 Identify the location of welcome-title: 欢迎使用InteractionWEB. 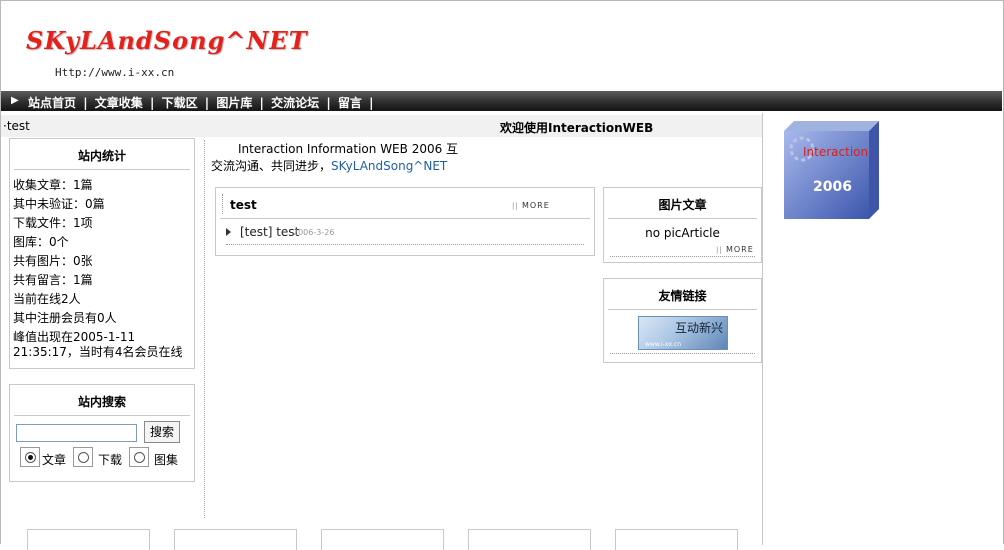
(577, 128).